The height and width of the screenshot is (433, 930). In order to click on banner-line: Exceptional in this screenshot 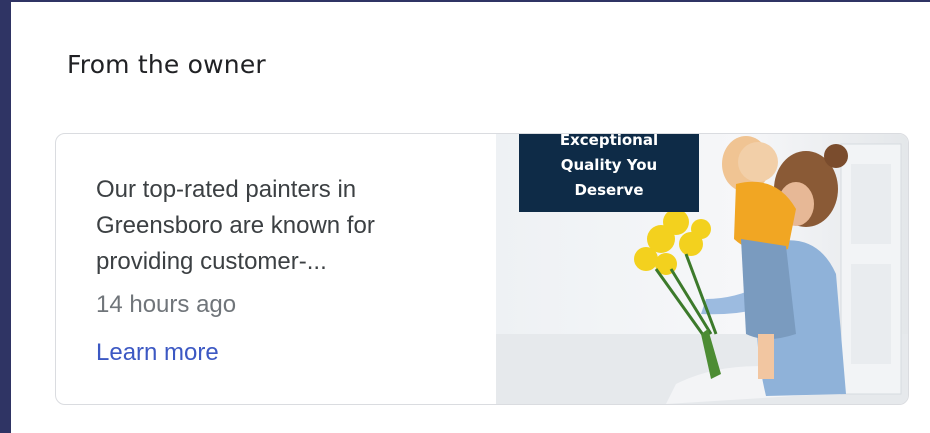, I will do `click(609, 141)`.